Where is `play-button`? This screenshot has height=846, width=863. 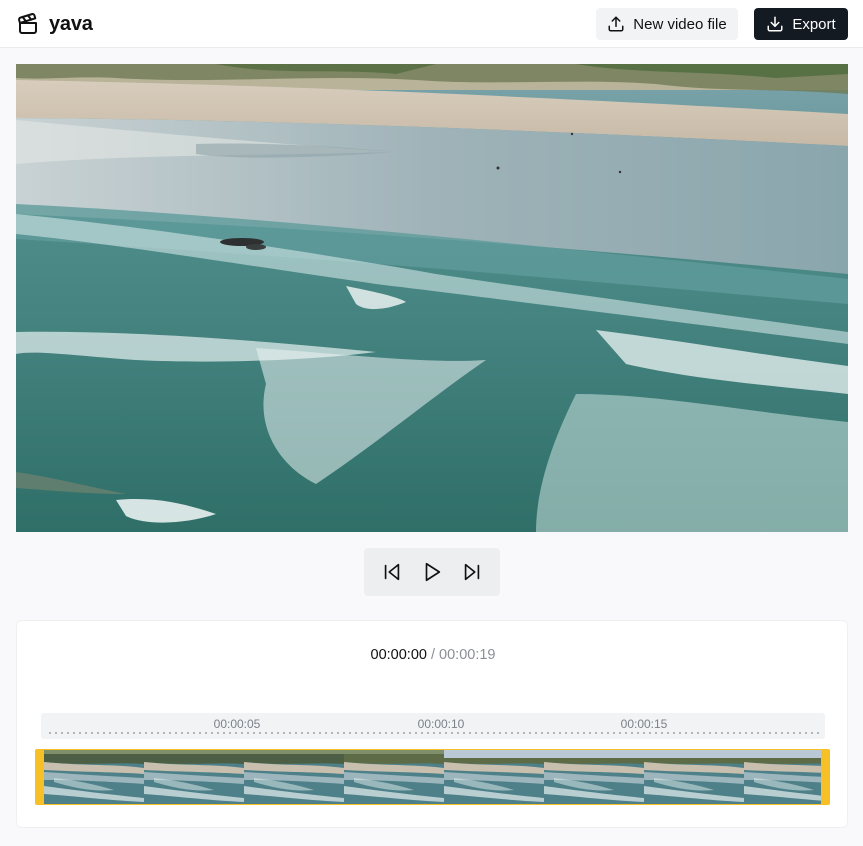 play-button is located at coordinates (432, 572).